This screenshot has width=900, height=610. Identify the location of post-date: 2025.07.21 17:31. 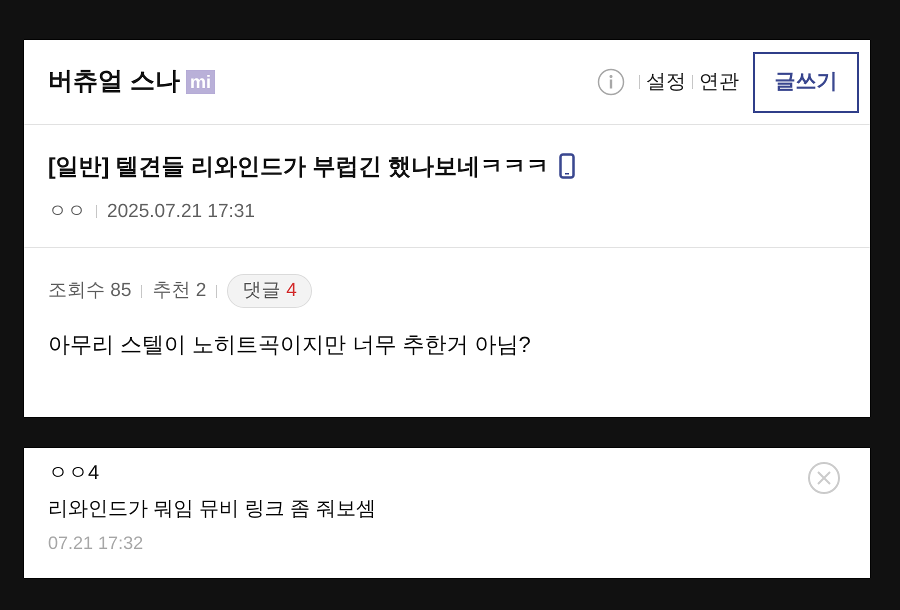
(181, 212).